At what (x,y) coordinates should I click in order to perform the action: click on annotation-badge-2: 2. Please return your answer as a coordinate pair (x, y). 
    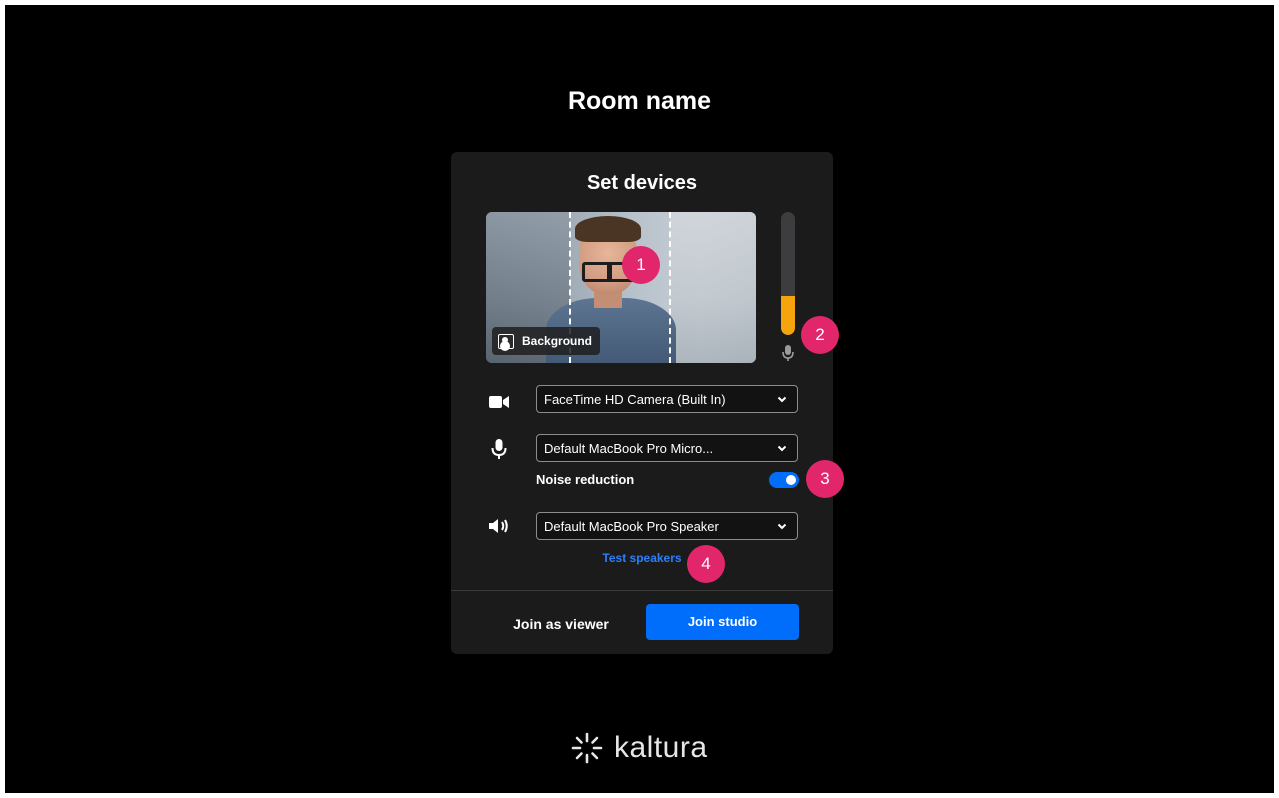
    Looking at the image, I should click on (820, 335).